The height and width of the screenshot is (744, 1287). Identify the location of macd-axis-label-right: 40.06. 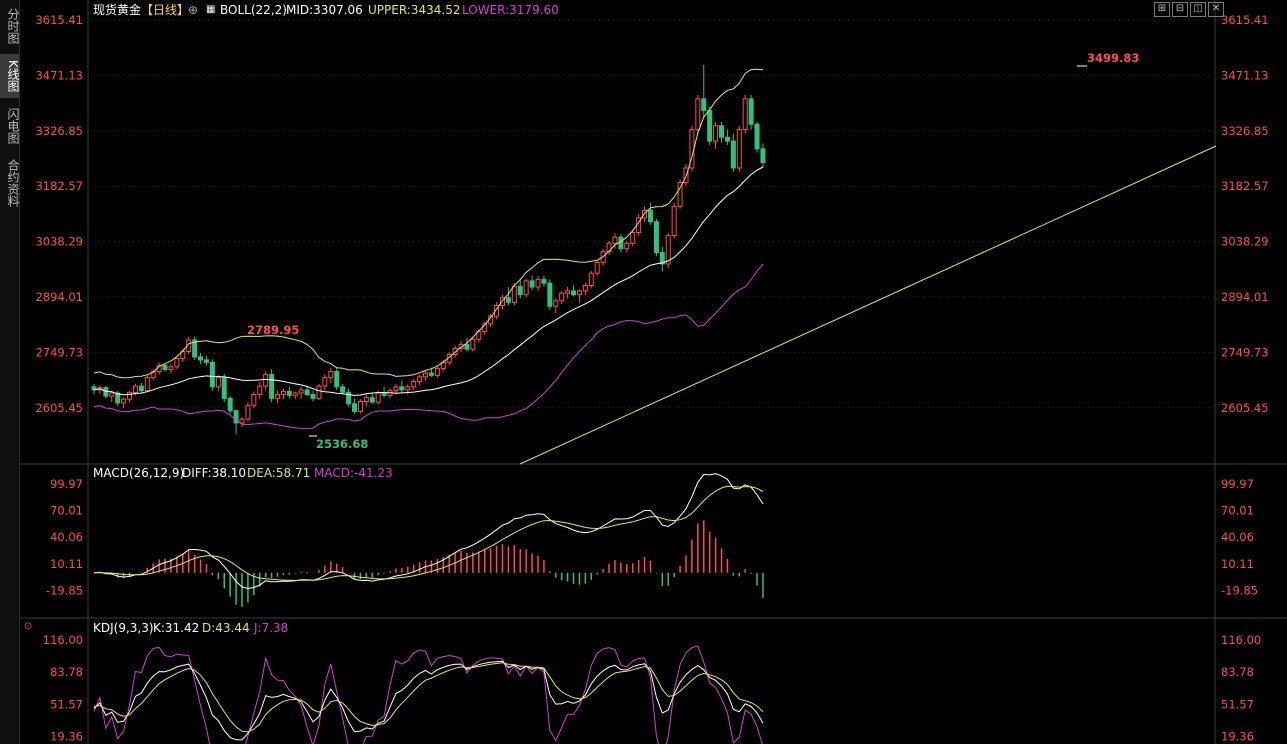
(1237, 537).